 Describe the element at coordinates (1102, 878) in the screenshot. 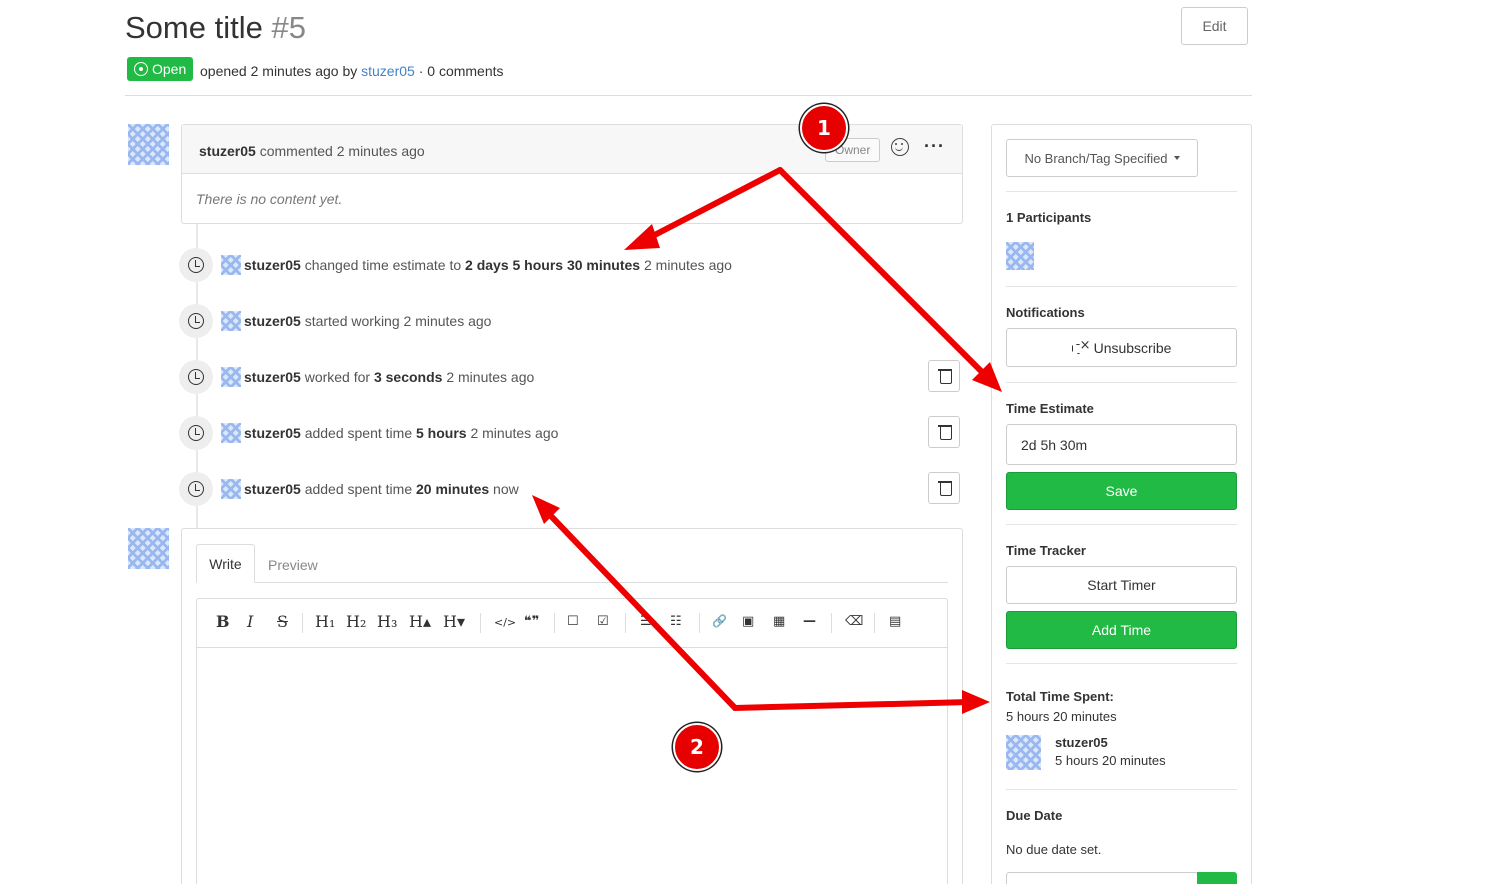

I see `due-date-input` at that location.